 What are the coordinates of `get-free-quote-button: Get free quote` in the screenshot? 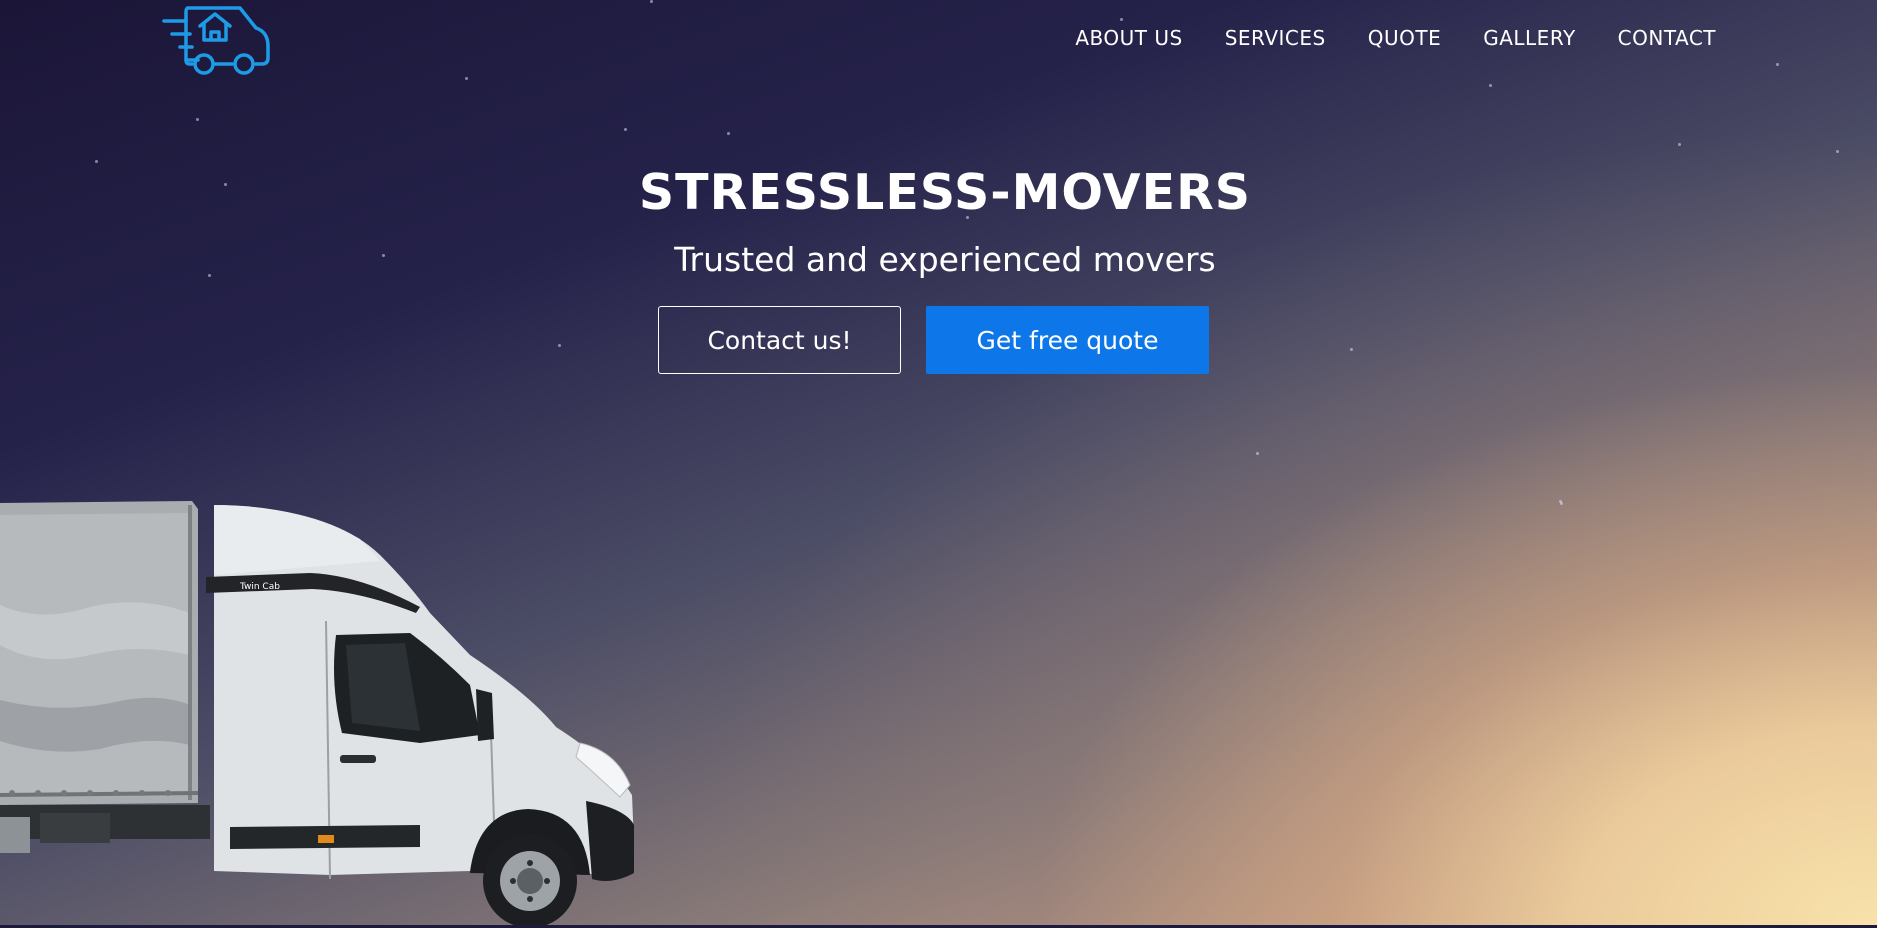 It's located at (1067, 340).